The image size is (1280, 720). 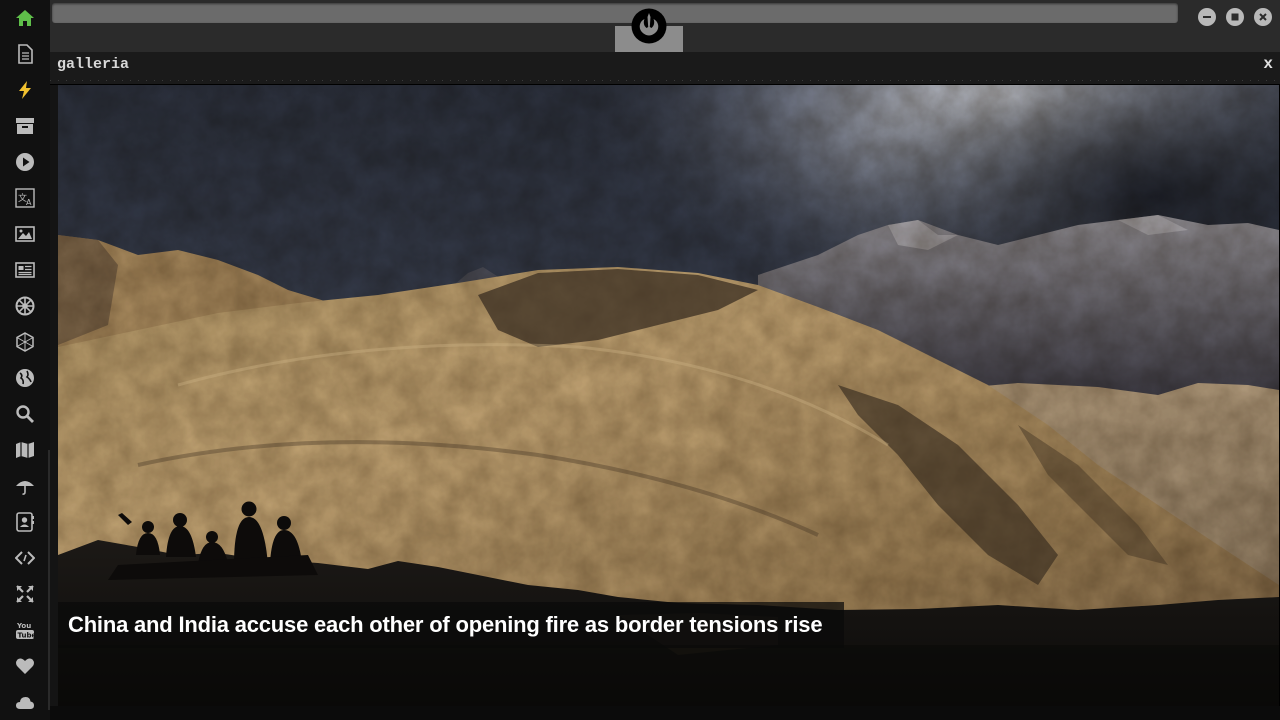 What do you see at coordinates (93, 64) in the screenshot?
I see `panel-title: galleria` at bounding box center [93, 64].